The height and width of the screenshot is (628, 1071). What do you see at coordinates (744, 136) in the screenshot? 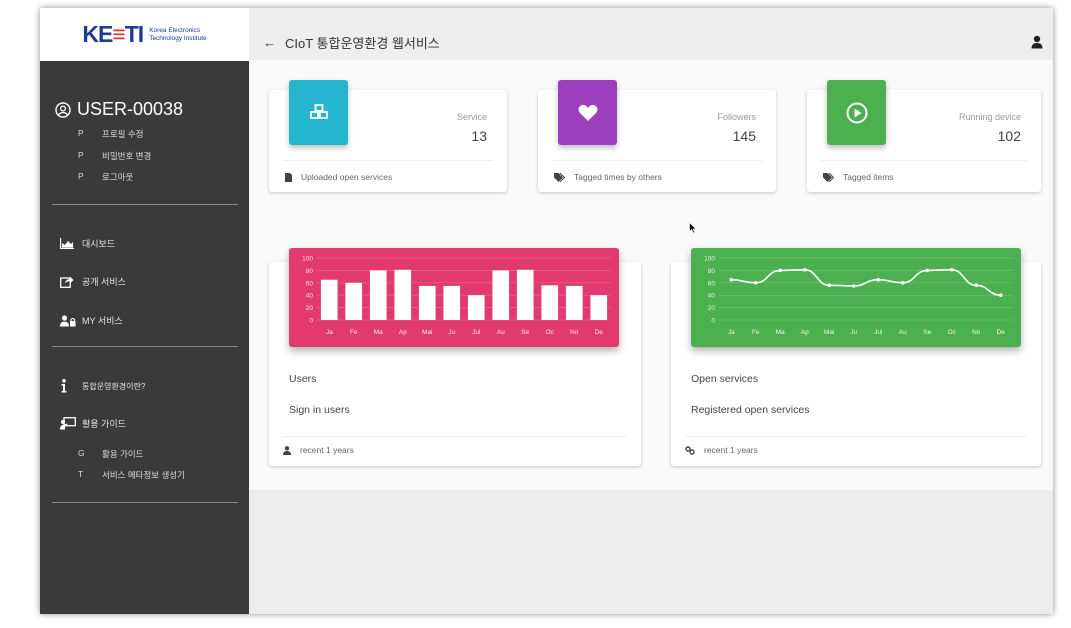
I see `stat-value: 145` at bounding box center [744, 136].